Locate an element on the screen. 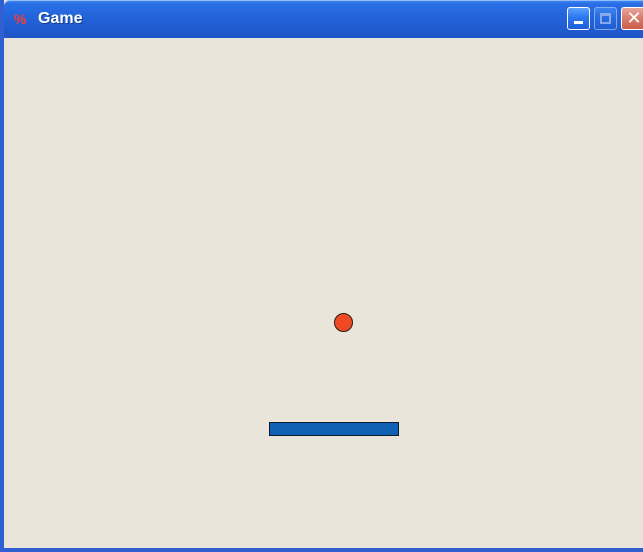 This screenshot has width=643, height=552. close-button: ✕ is located at coordinates (632, 18).